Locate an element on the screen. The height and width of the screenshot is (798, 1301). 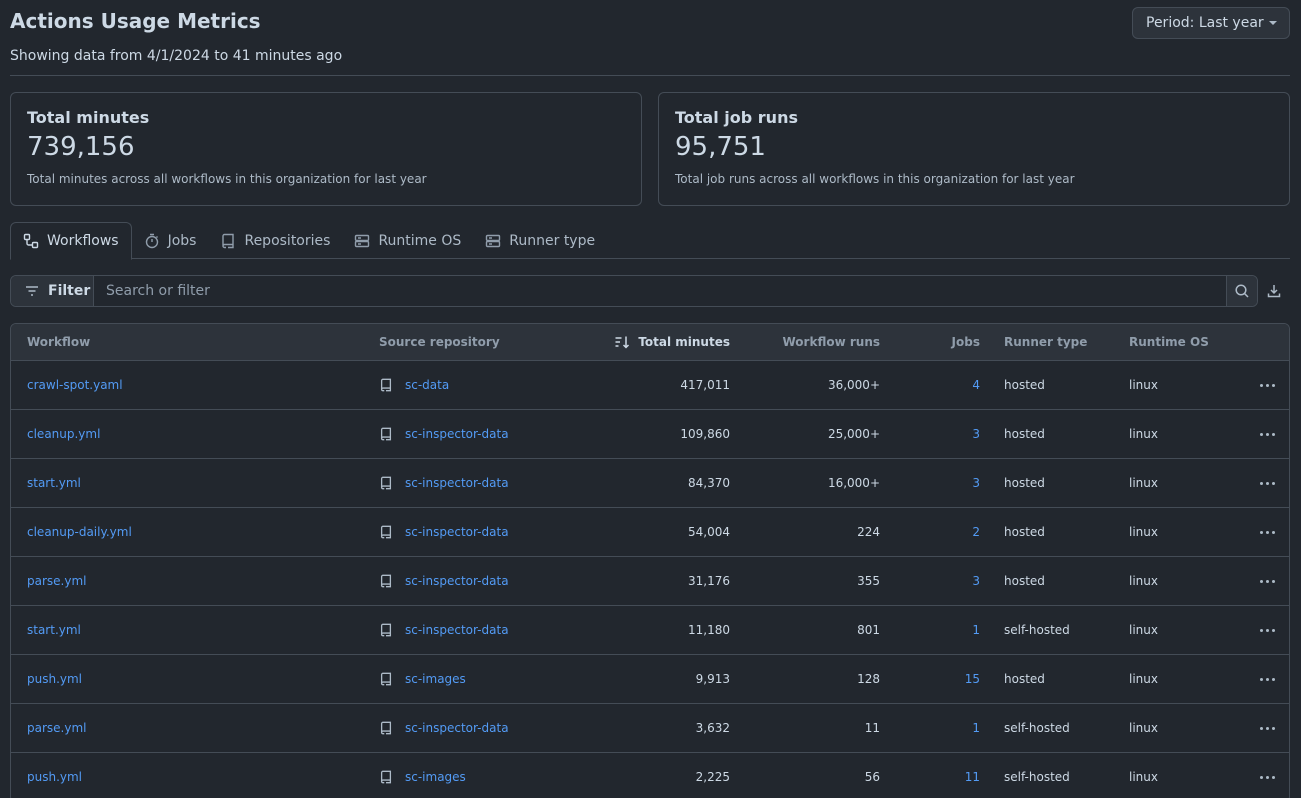
header-runtime-os: Runtime OS is located at coordinates (1169, 342).